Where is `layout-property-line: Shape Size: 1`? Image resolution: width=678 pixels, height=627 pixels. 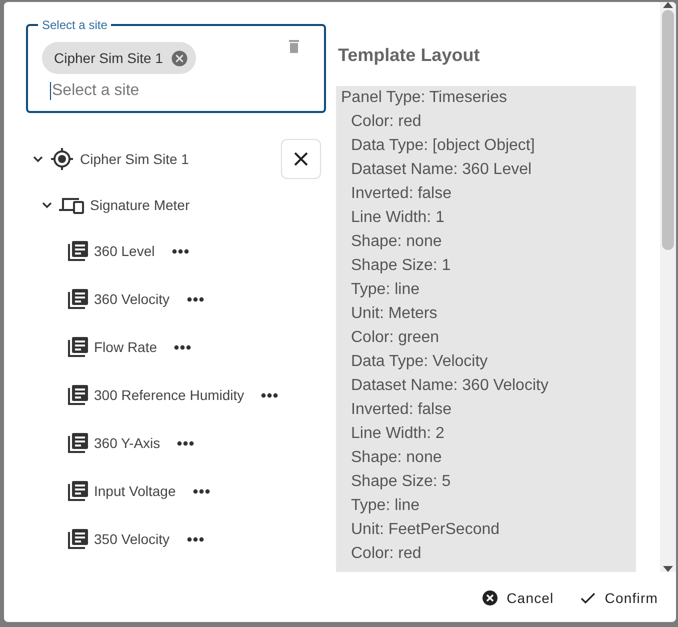
layout-property-line: Shape Size: 1 is located at coordinates (401, 266).